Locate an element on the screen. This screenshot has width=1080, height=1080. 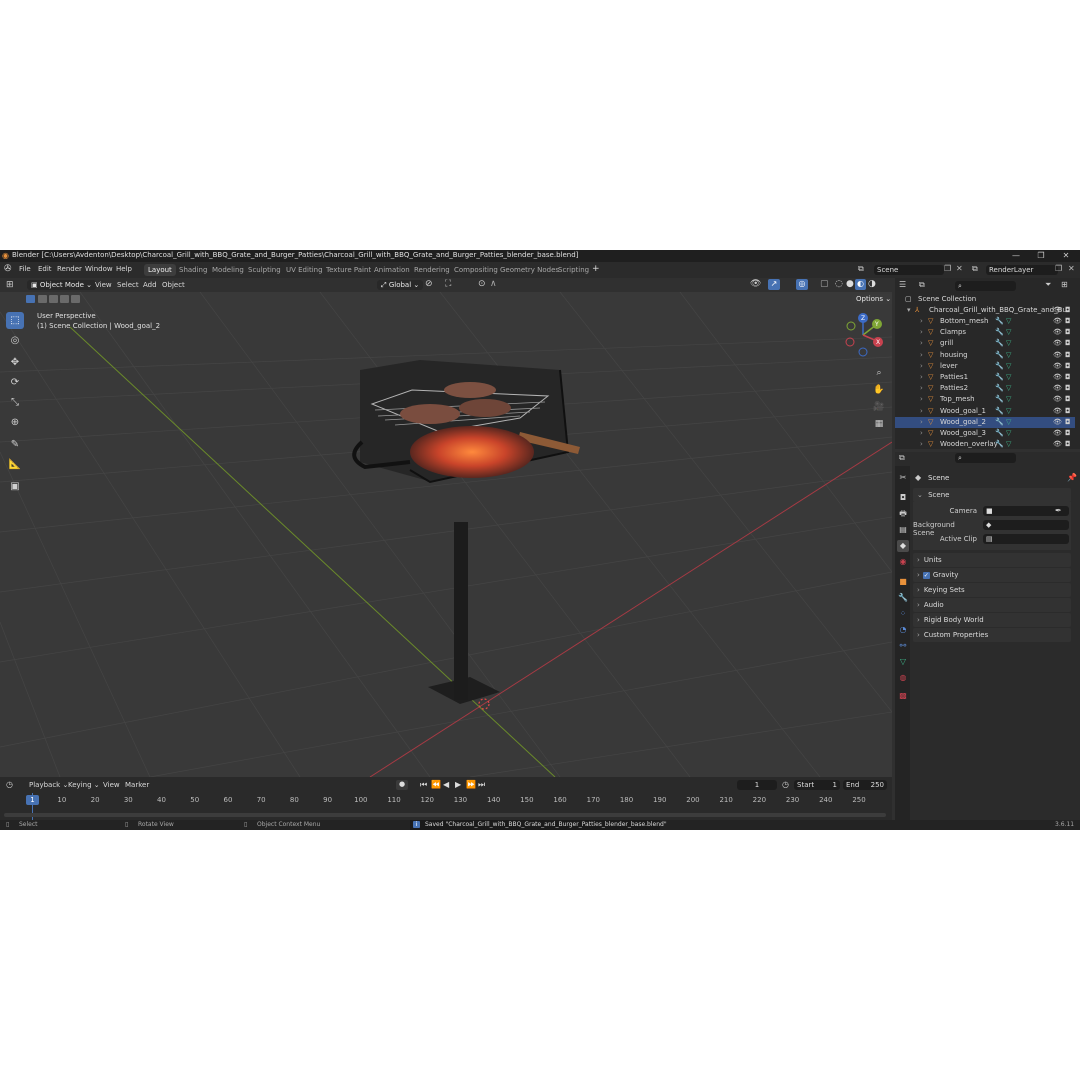
menu-file: File is located at coordinates (25, 269).